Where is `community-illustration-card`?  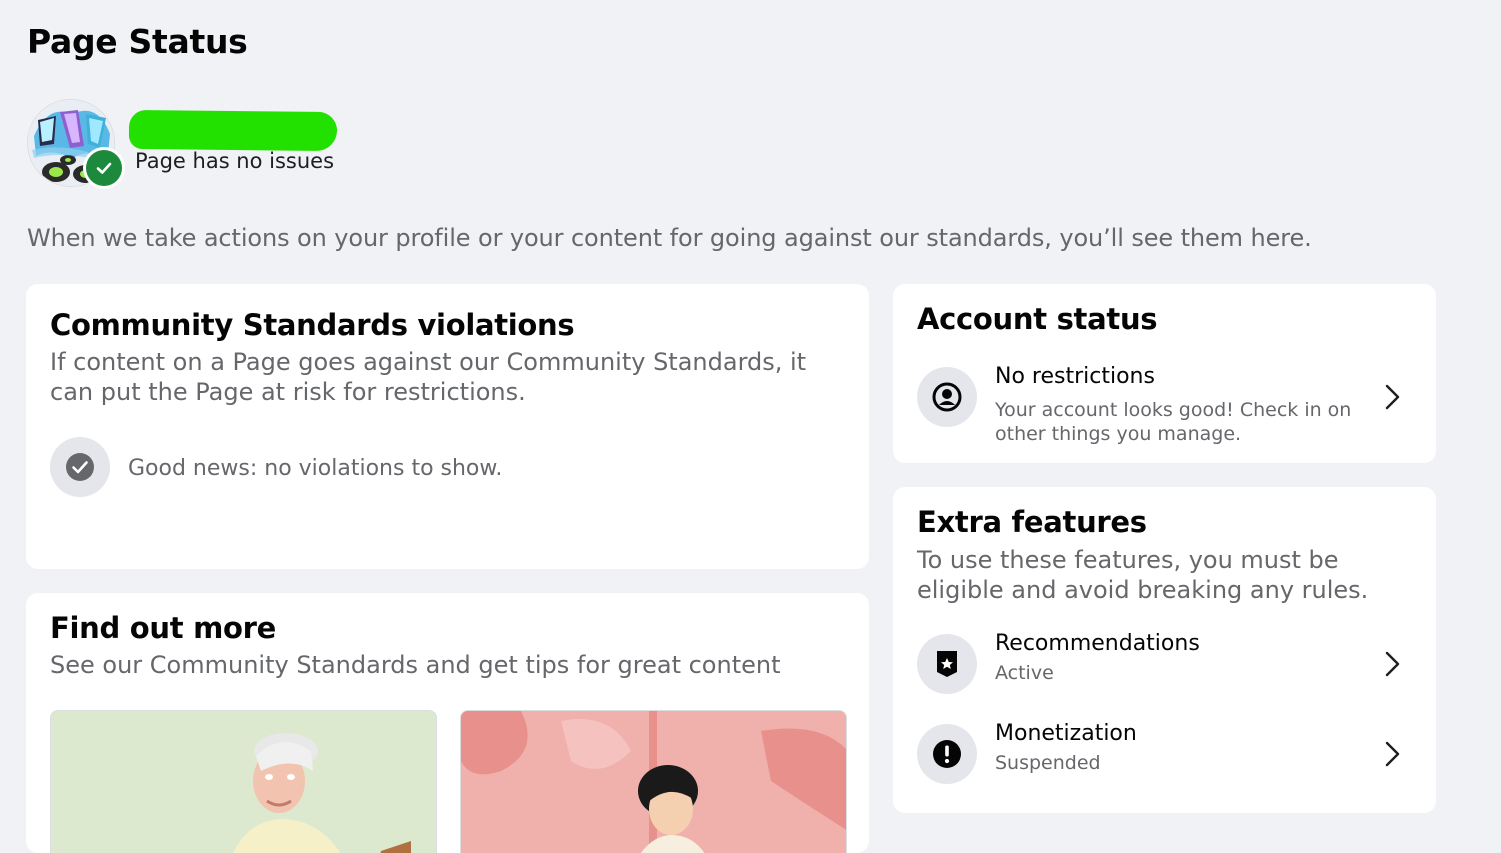 community-illustration-card is located at coordinates (653, 781).